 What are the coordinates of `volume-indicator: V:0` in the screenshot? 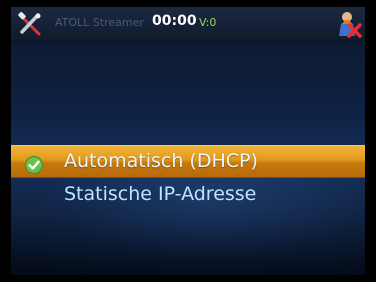 It's located at (208, 22).